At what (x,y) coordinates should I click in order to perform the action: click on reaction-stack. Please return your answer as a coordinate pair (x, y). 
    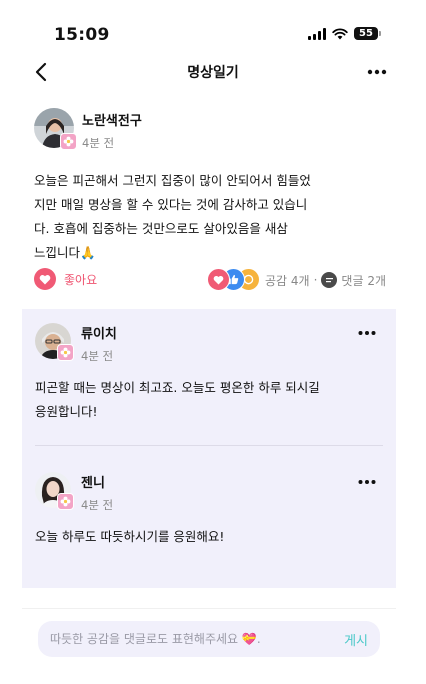
    Looking at the image, I should click on (234, 280).